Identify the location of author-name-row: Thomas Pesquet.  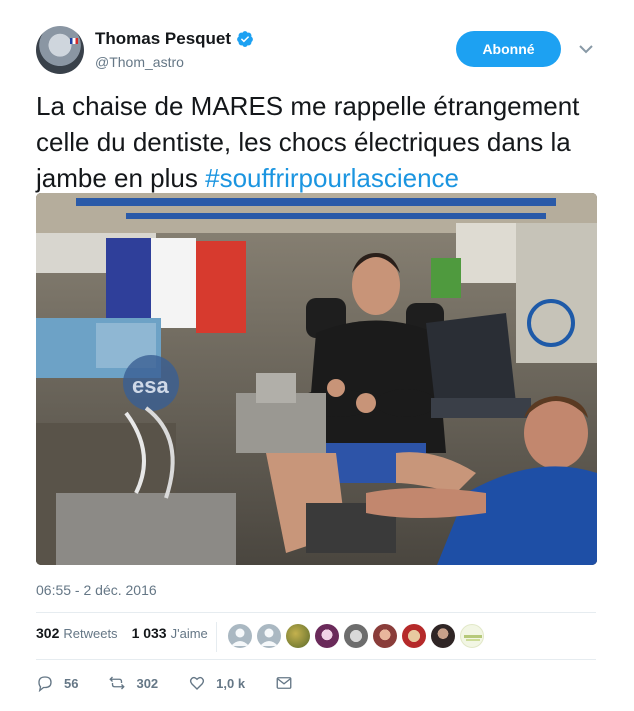
(174, 39).